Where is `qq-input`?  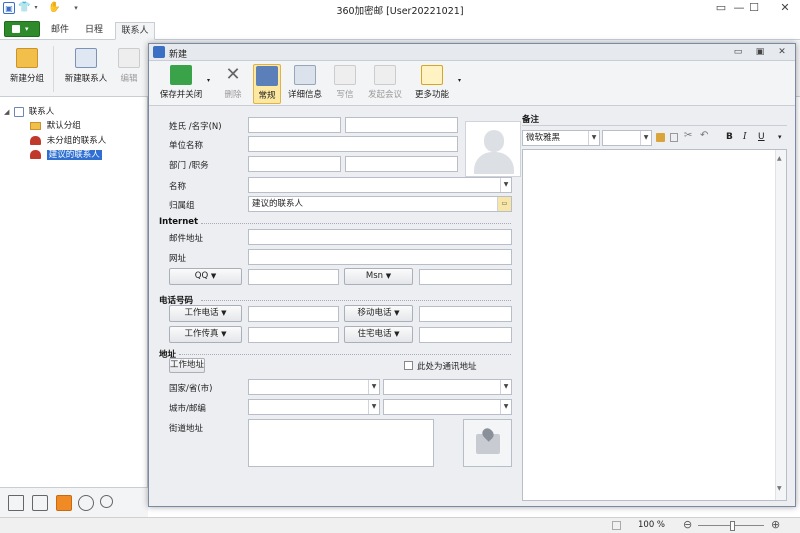 qq-input is located at coordinates (293, 277).